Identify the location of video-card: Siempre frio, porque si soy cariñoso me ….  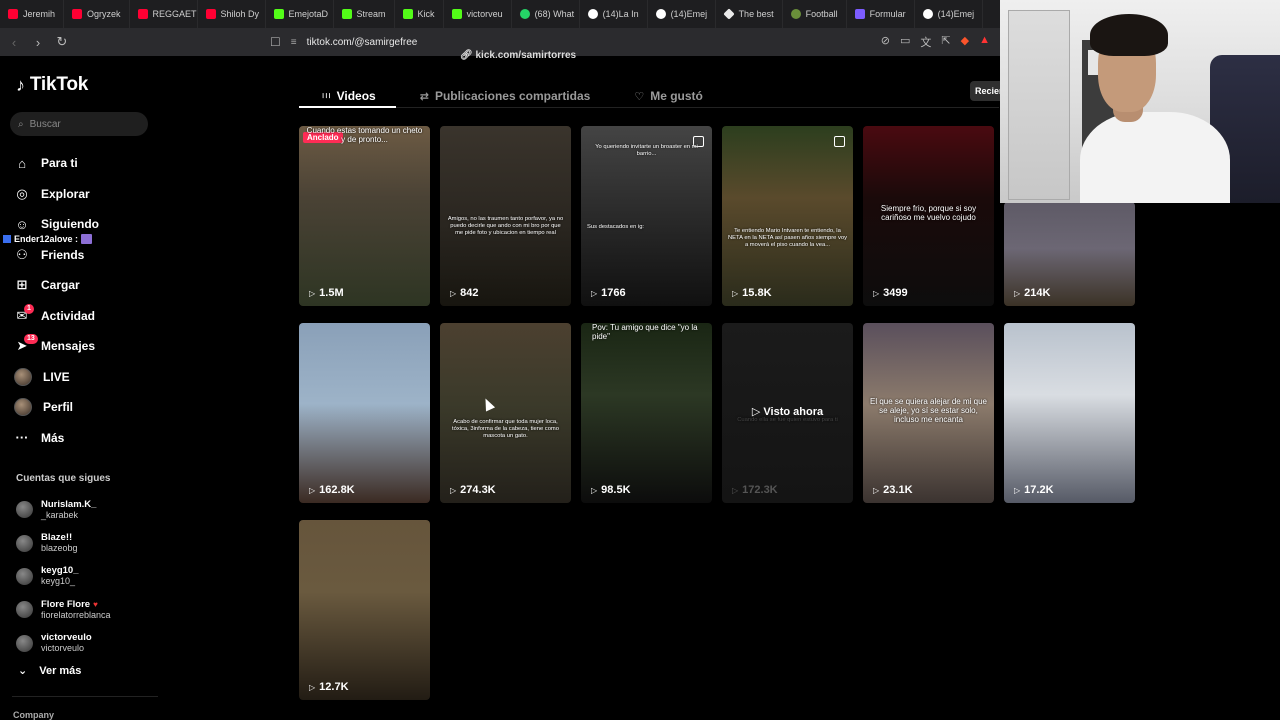
(928, 216).